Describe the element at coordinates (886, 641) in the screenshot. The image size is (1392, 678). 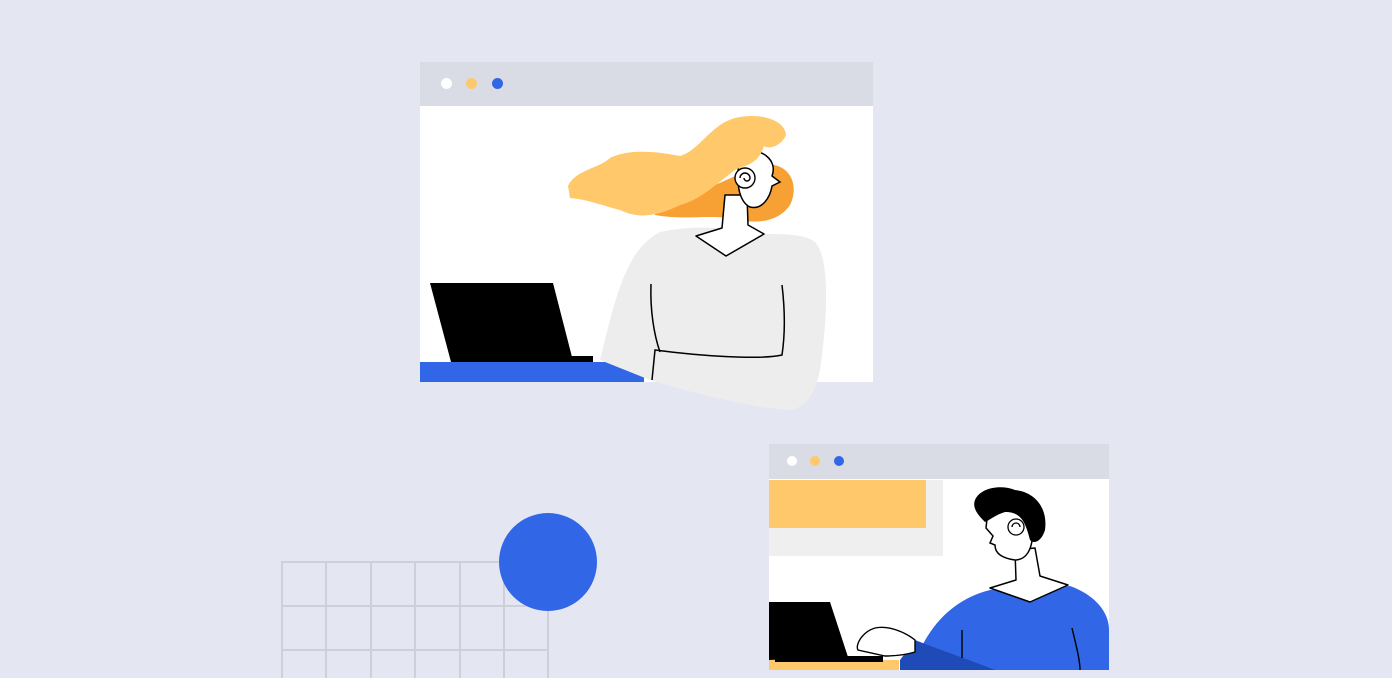
I see `hand` at that location.